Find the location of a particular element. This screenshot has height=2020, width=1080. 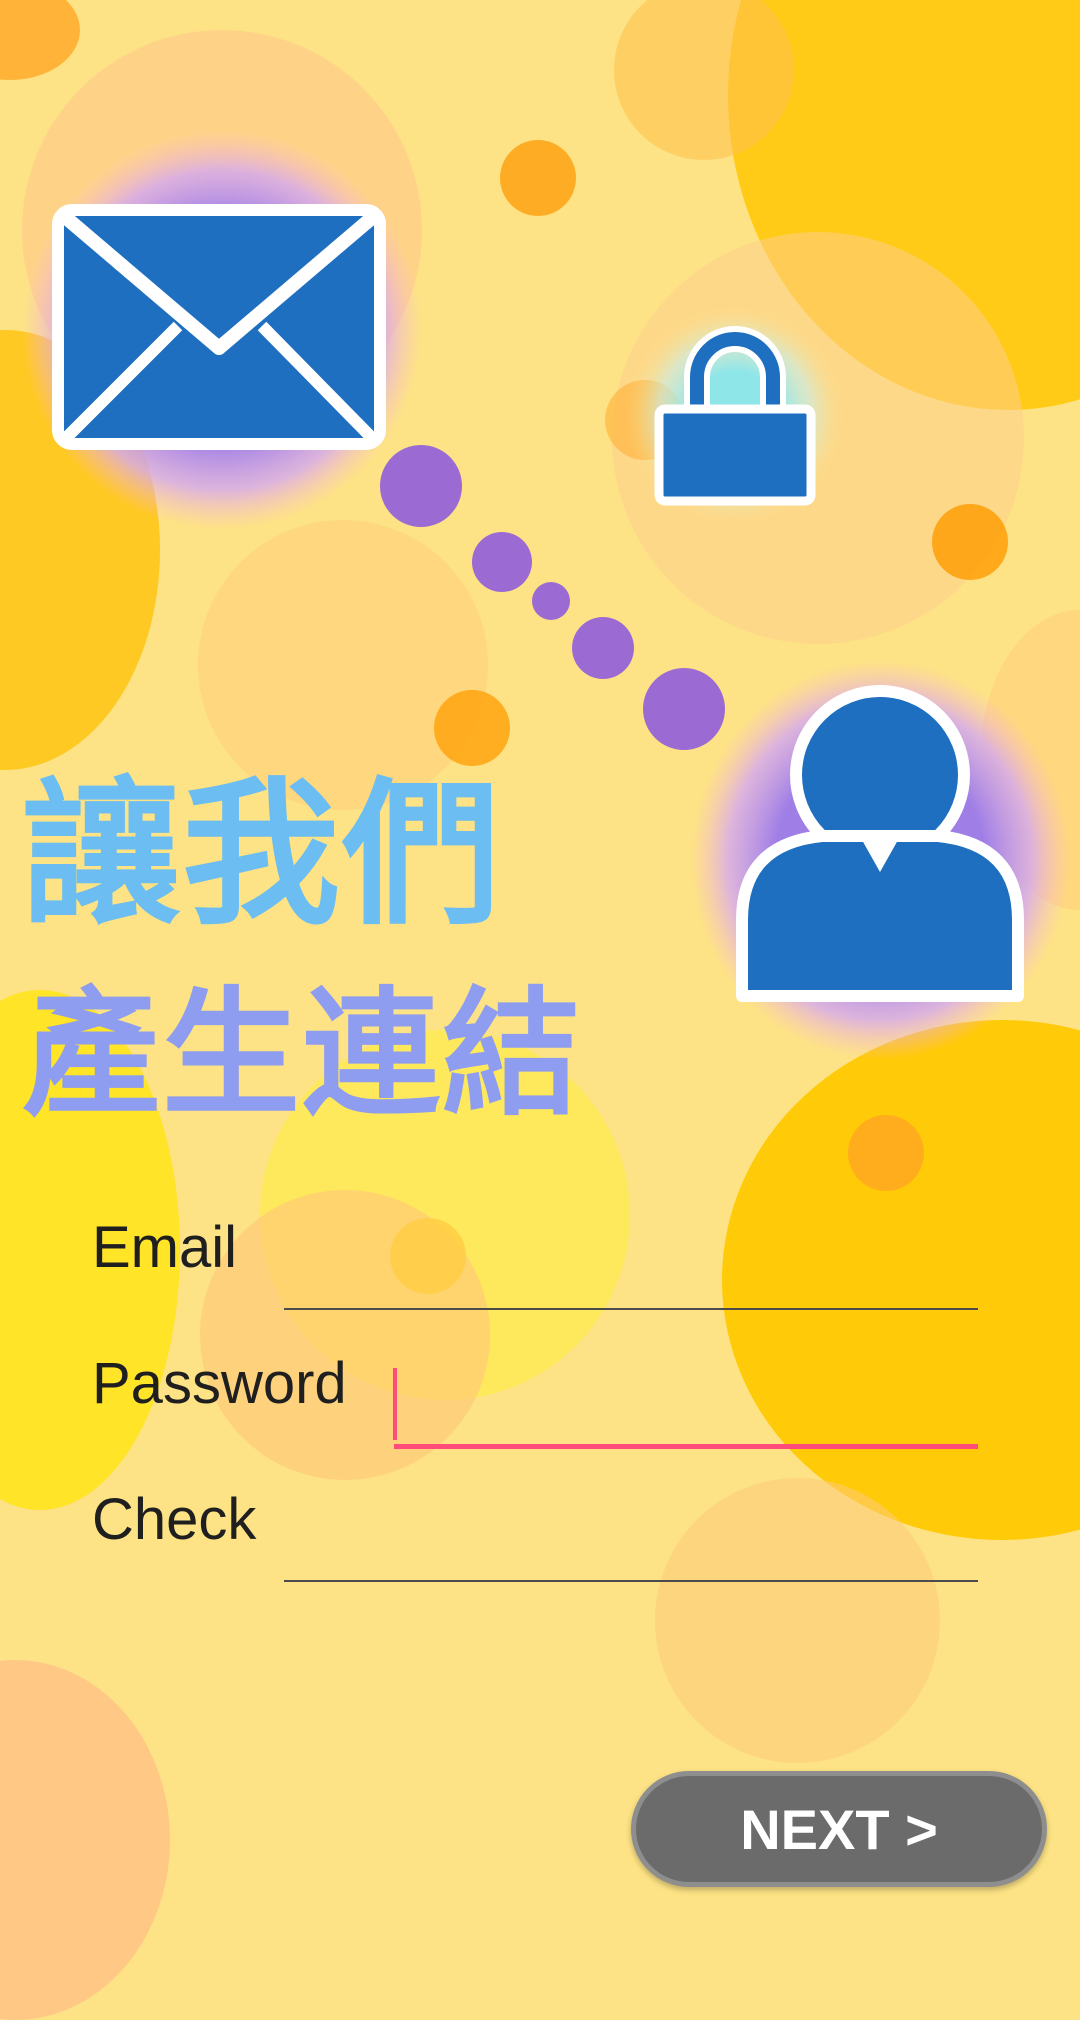

user-profile-icon is located at coordinates (880, 860).